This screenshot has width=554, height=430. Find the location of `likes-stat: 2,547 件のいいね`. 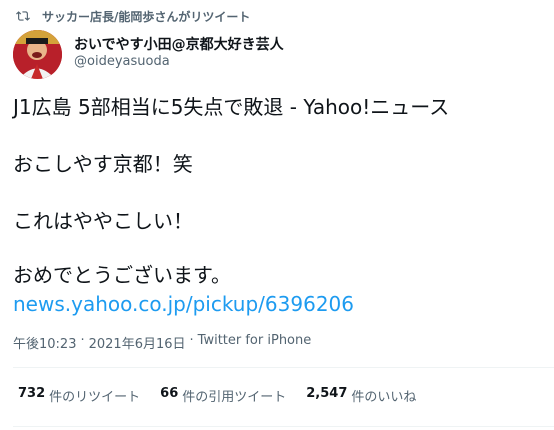

likes-stat: 2,547 件のいいね is located at coordinates (361, 395).